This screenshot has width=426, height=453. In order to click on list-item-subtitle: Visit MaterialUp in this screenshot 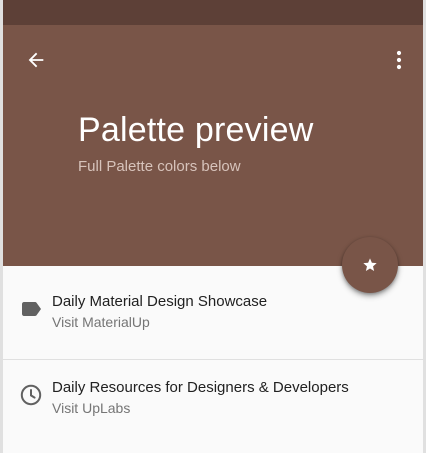, I will do `click(101, 322)`.